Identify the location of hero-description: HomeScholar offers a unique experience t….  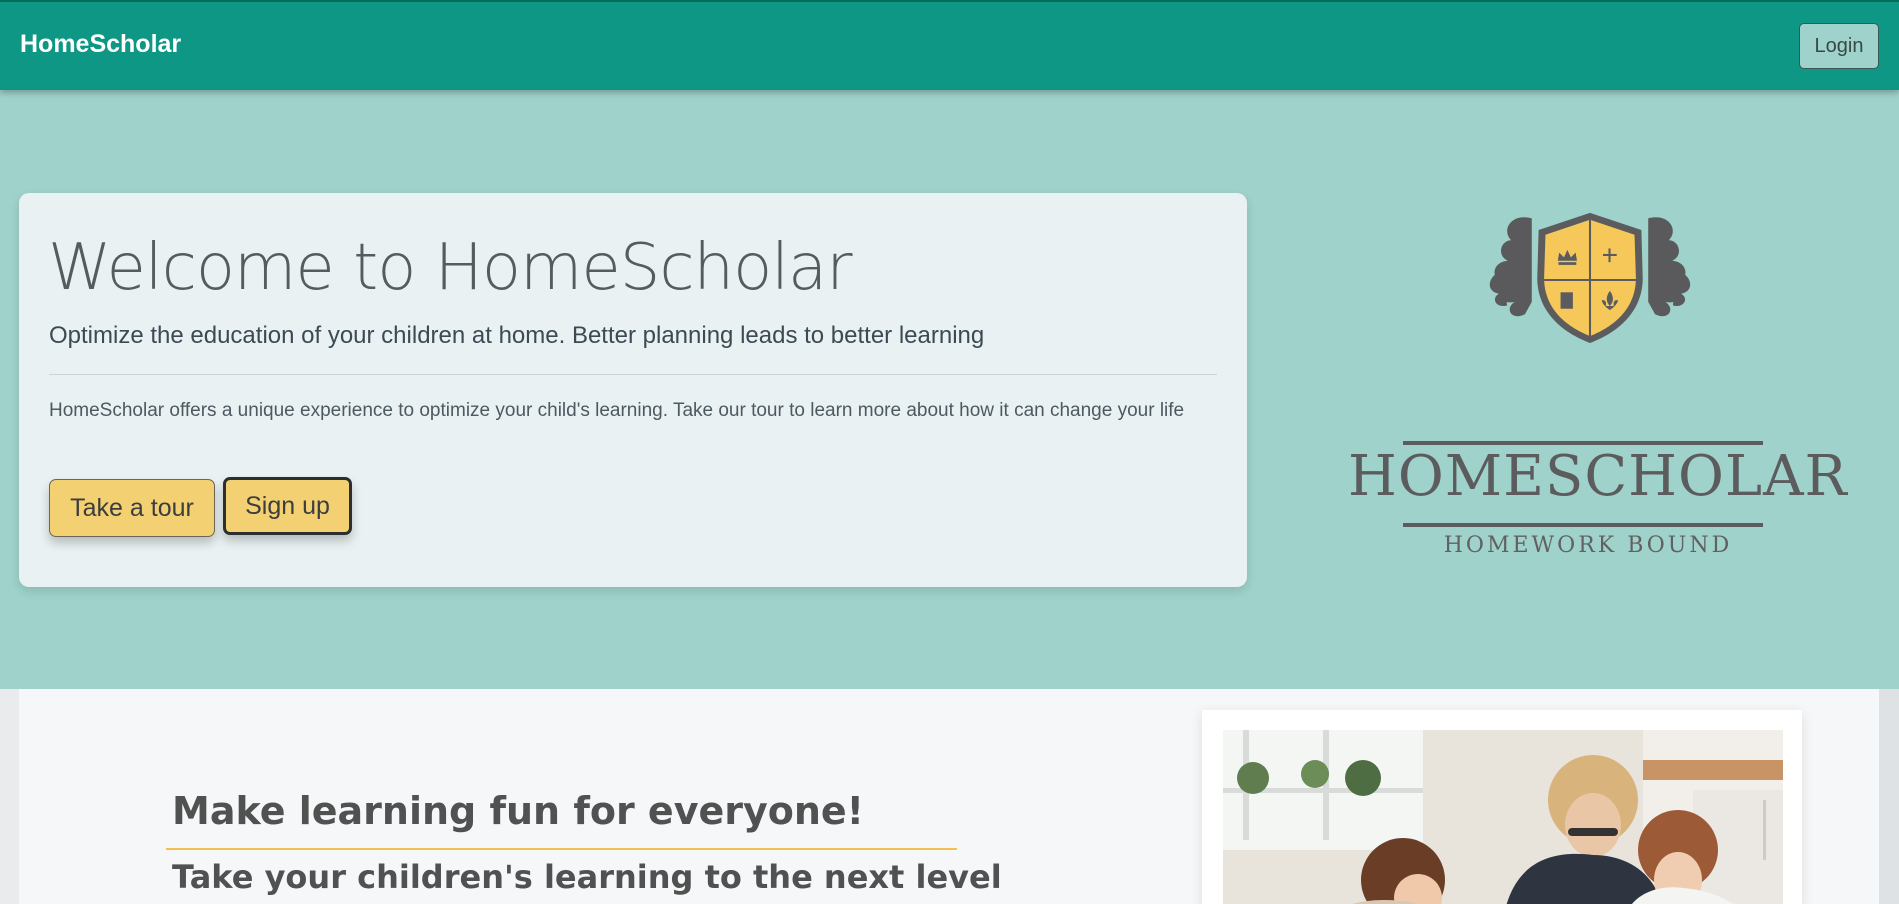
(617, 410).